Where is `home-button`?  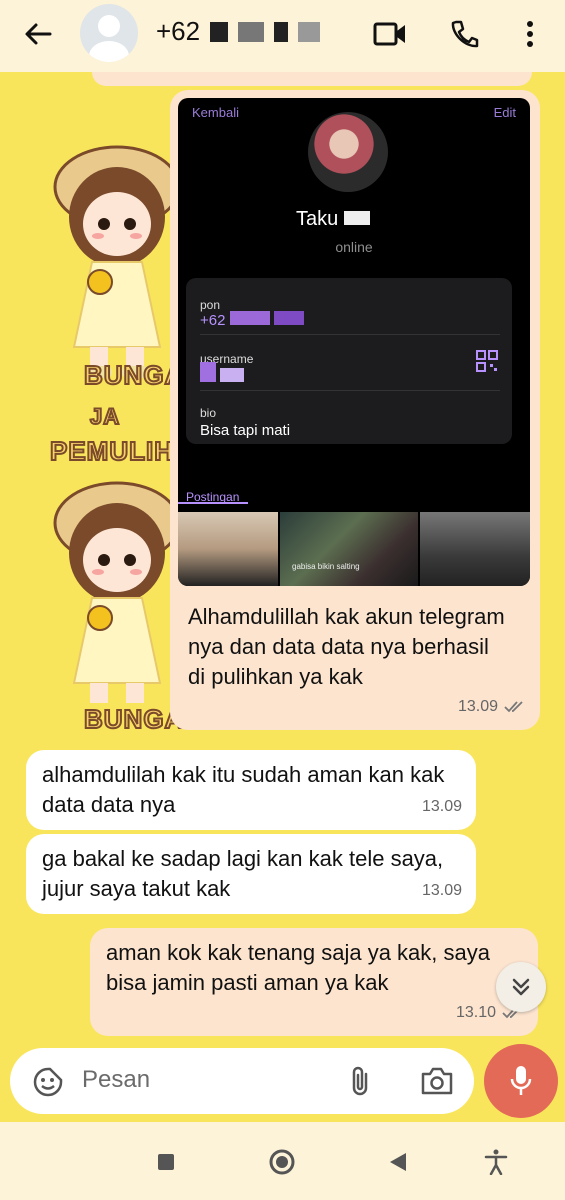
home-button is located at coordinates (282, 1162).